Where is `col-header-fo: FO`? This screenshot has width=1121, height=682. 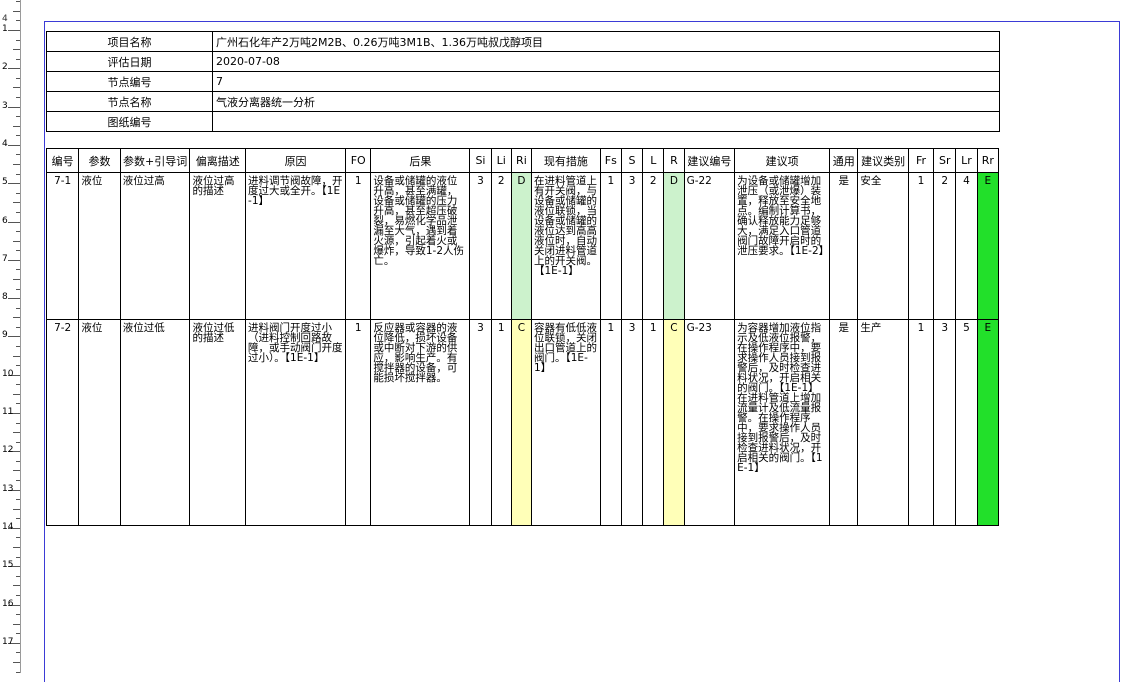
col-header-fo: FO is located at coordinates (358, 160).